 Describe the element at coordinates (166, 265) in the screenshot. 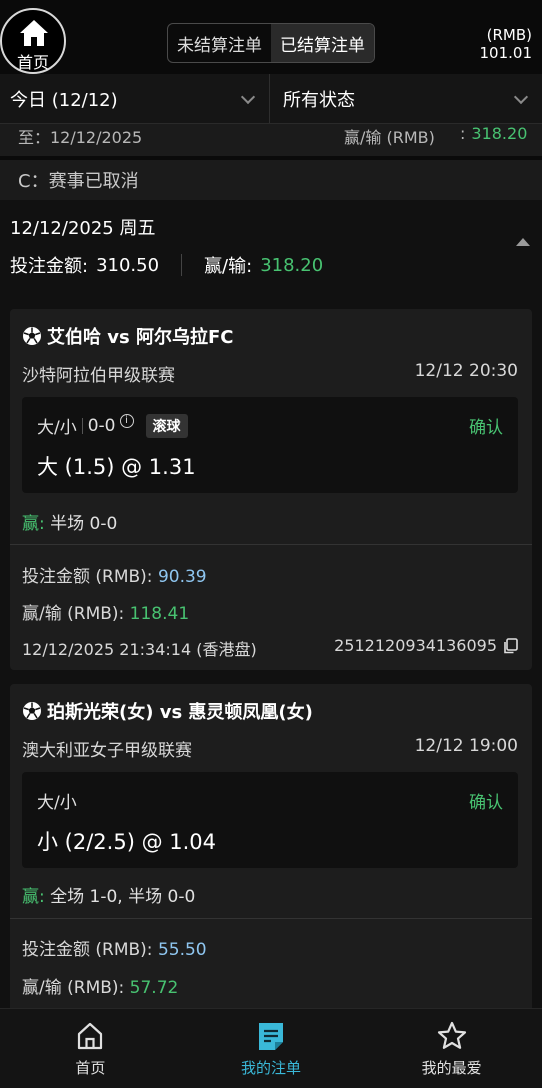

I see `day-summary-totals: 投注金额: 310.50 赢/输: 318.20` at that location.